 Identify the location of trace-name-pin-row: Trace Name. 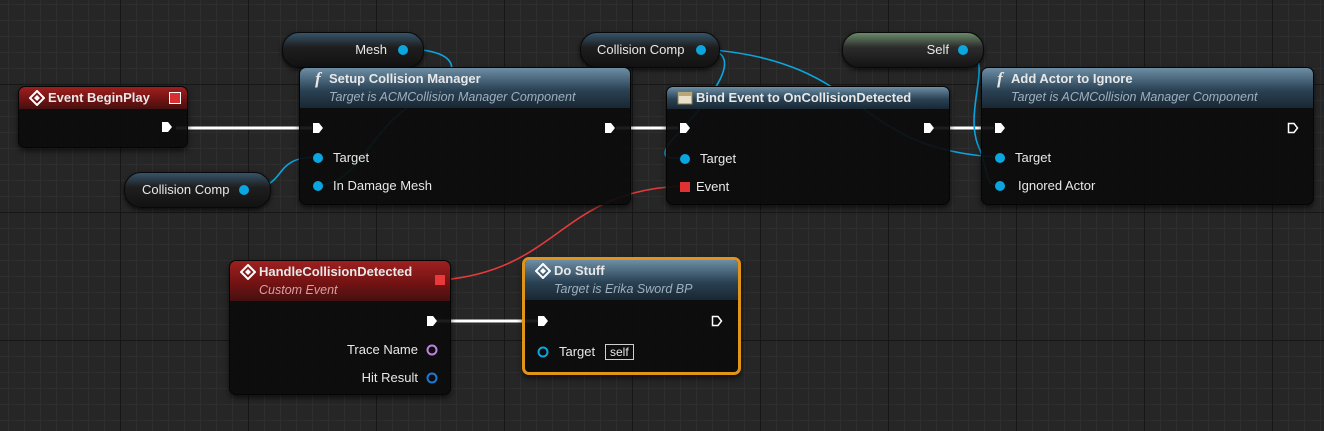
(363, 350).